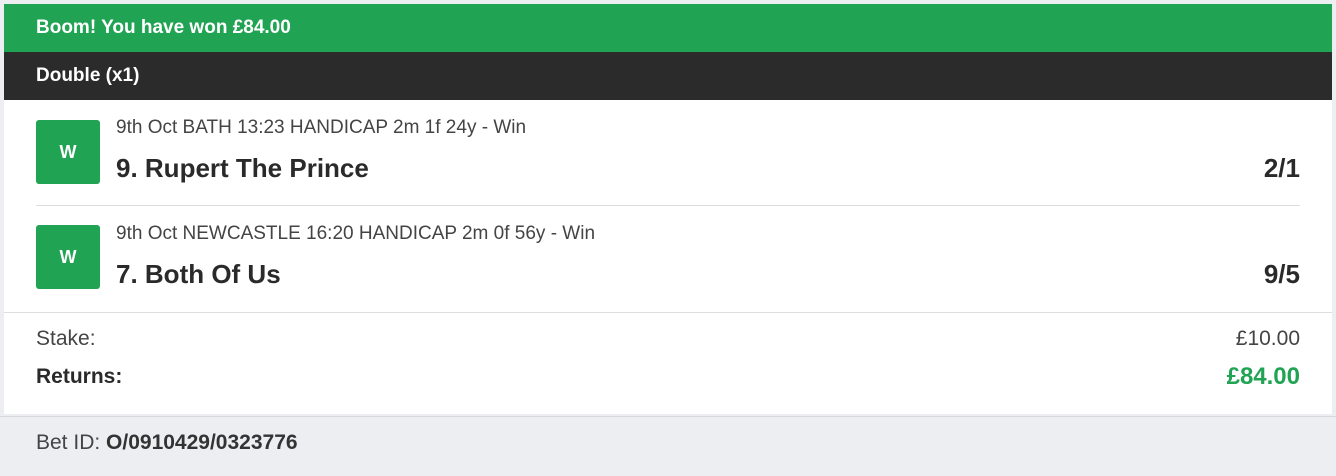 This screenshot has height=476, width=1336. I want to click on returns-row: Returns: £84.00, so click(668, 380).